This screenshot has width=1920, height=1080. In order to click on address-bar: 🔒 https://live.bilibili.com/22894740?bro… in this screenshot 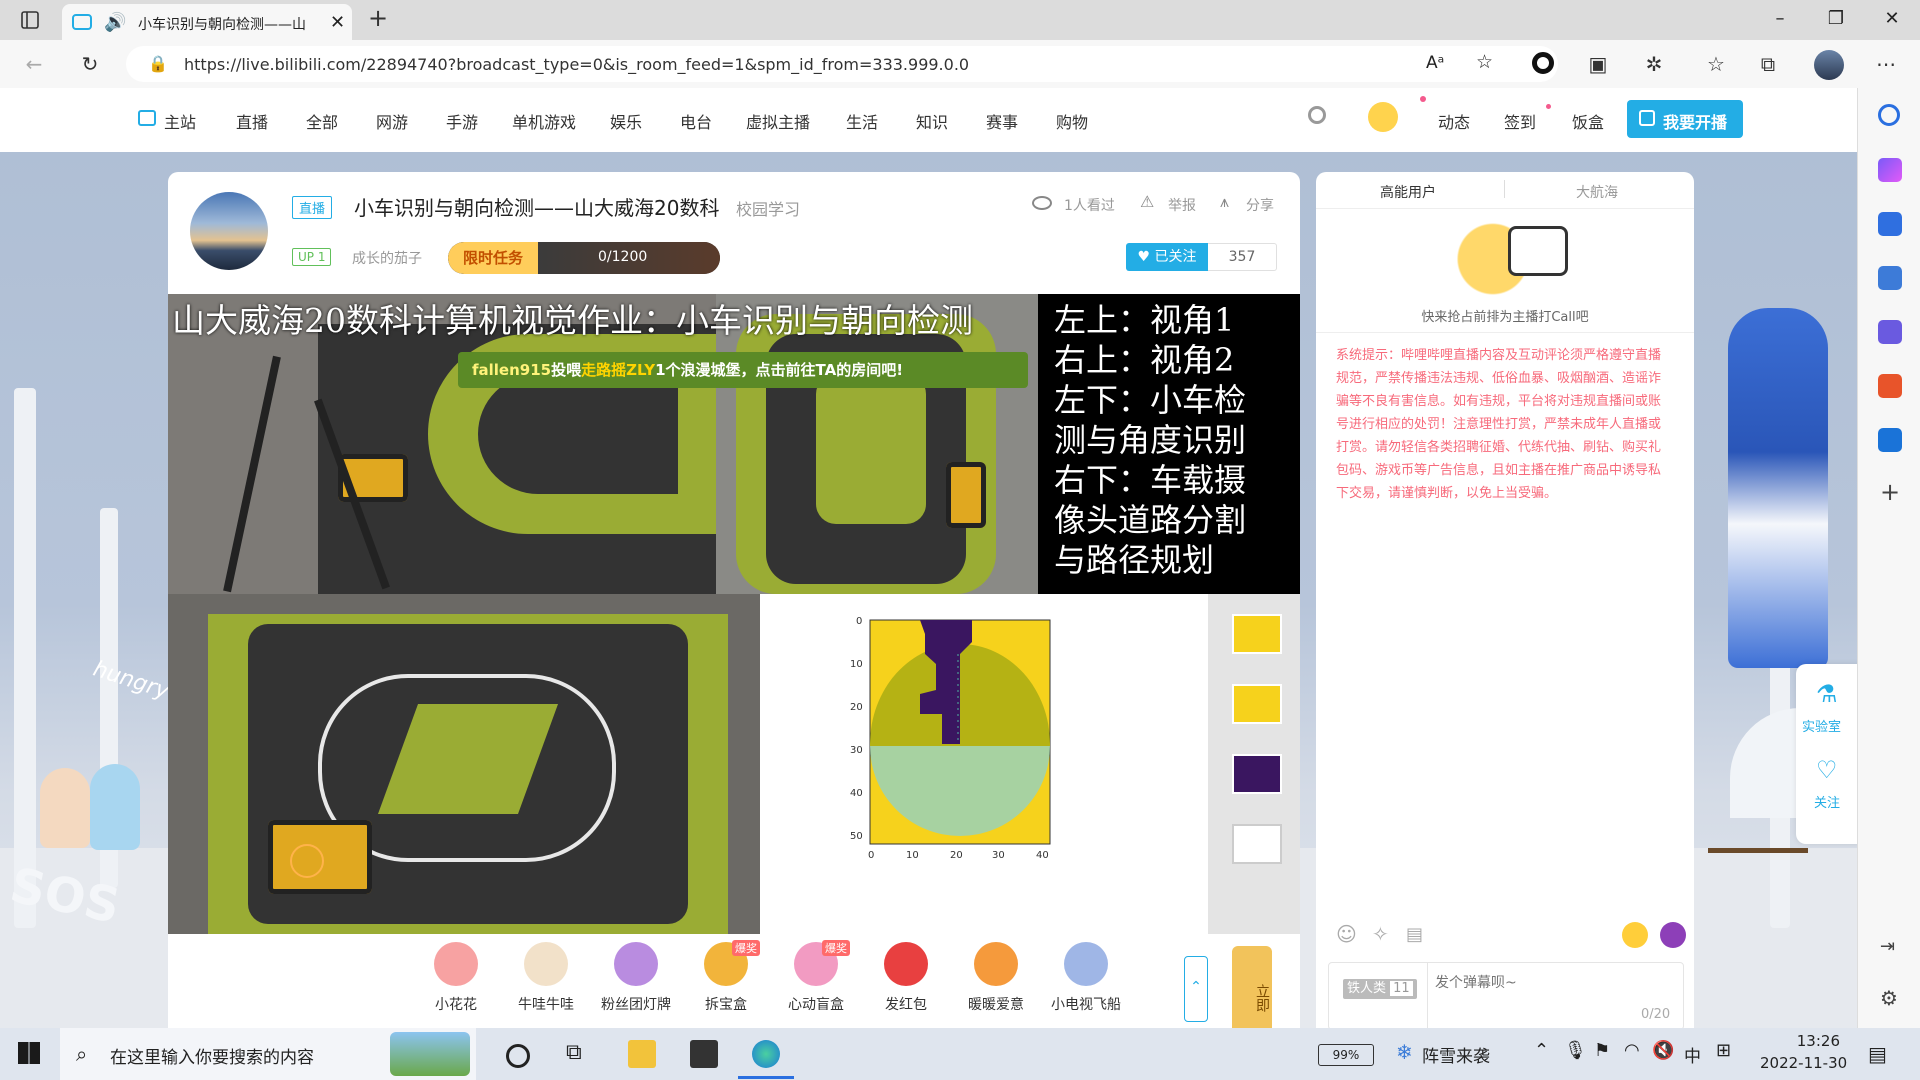, I will do `click(842, 64)`.